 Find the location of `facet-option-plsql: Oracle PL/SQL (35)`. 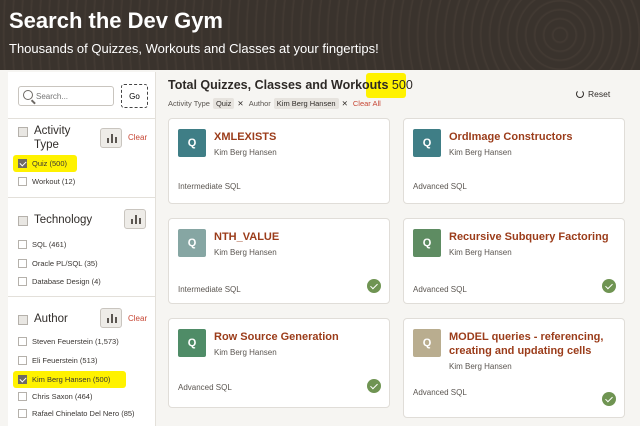

facet-option-plsql: Oracle PL/SQL (35) is located at coordinates (58, 263).